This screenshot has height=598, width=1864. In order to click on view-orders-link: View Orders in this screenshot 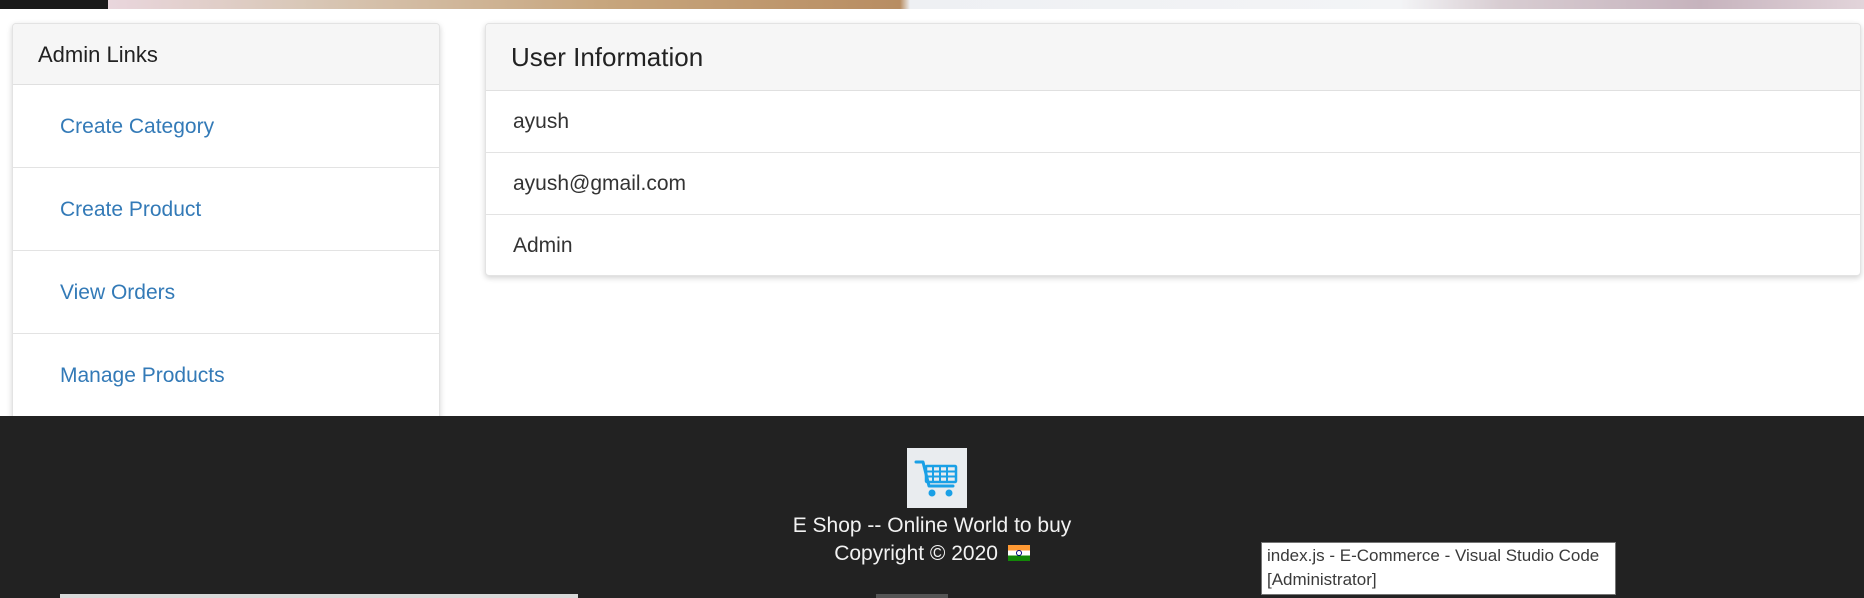, I will do `click(226, 292)`.